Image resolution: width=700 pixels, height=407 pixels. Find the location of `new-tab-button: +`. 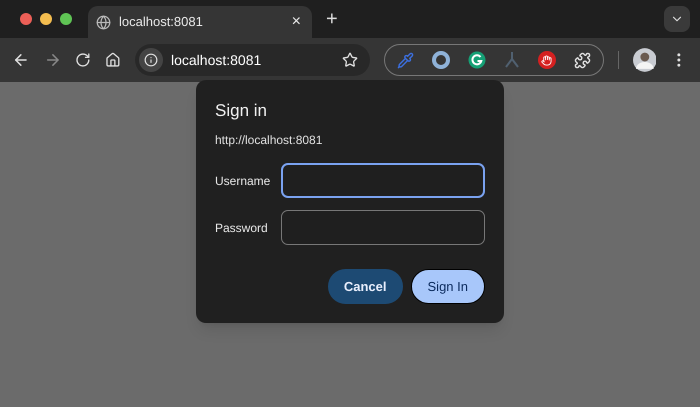

new-tab-button: + is located at coordinates (332, 19).